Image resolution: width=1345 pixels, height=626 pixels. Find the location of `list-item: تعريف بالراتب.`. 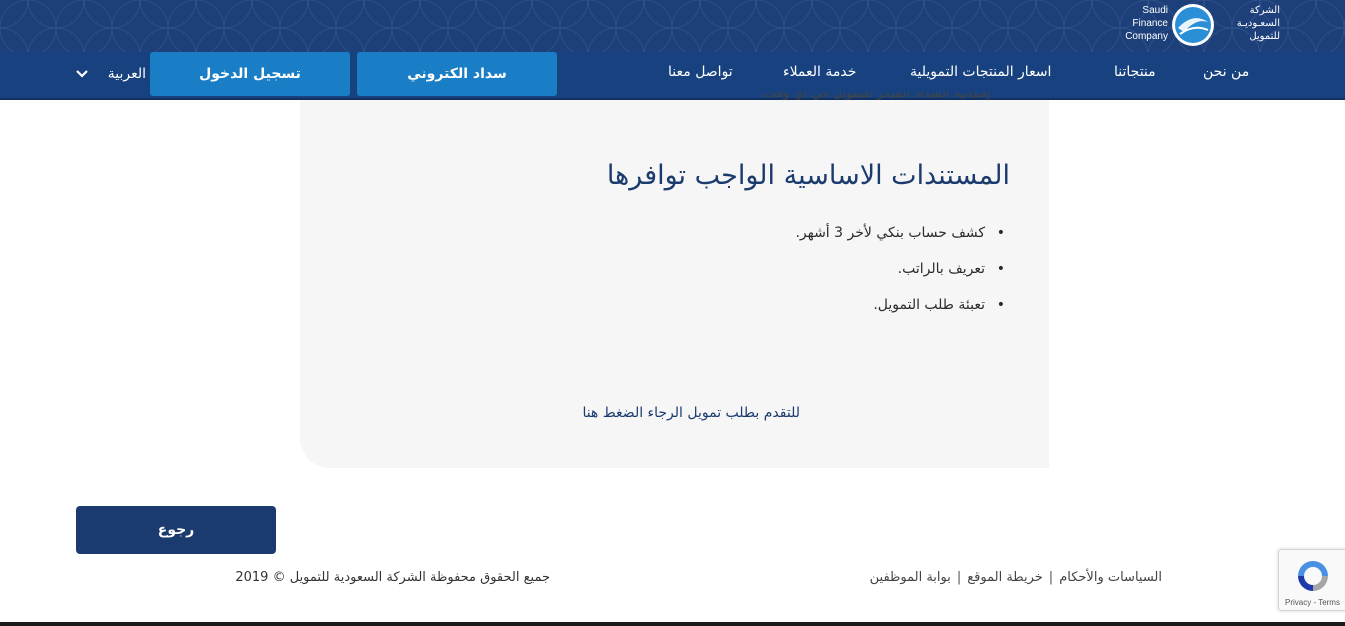

list-item: تعريف بالراتب. is located at coordinates (802, 279).